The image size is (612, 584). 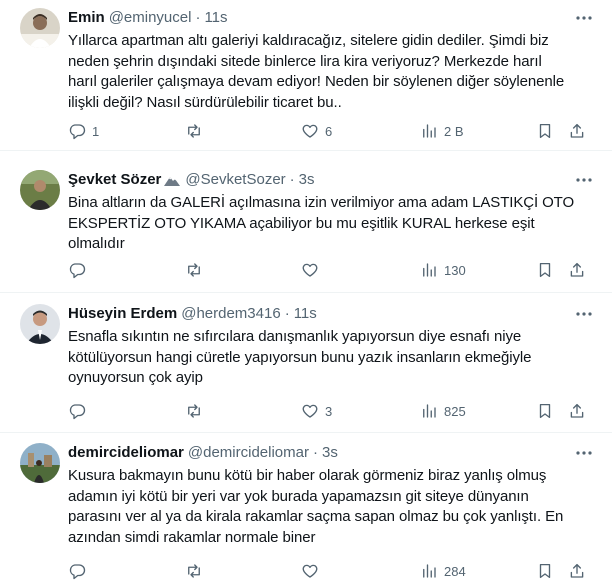 I want to click on author-name: Emin, so click(x=86, y=18).